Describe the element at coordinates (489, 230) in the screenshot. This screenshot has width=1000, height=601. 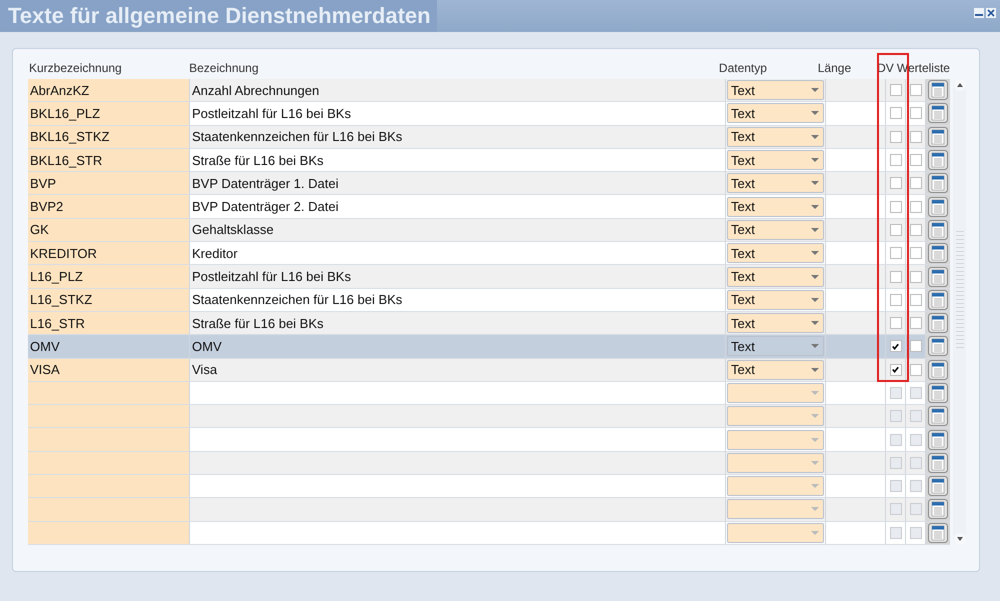
I see `table-row: GK Gehaltsklasse Text` at that location.